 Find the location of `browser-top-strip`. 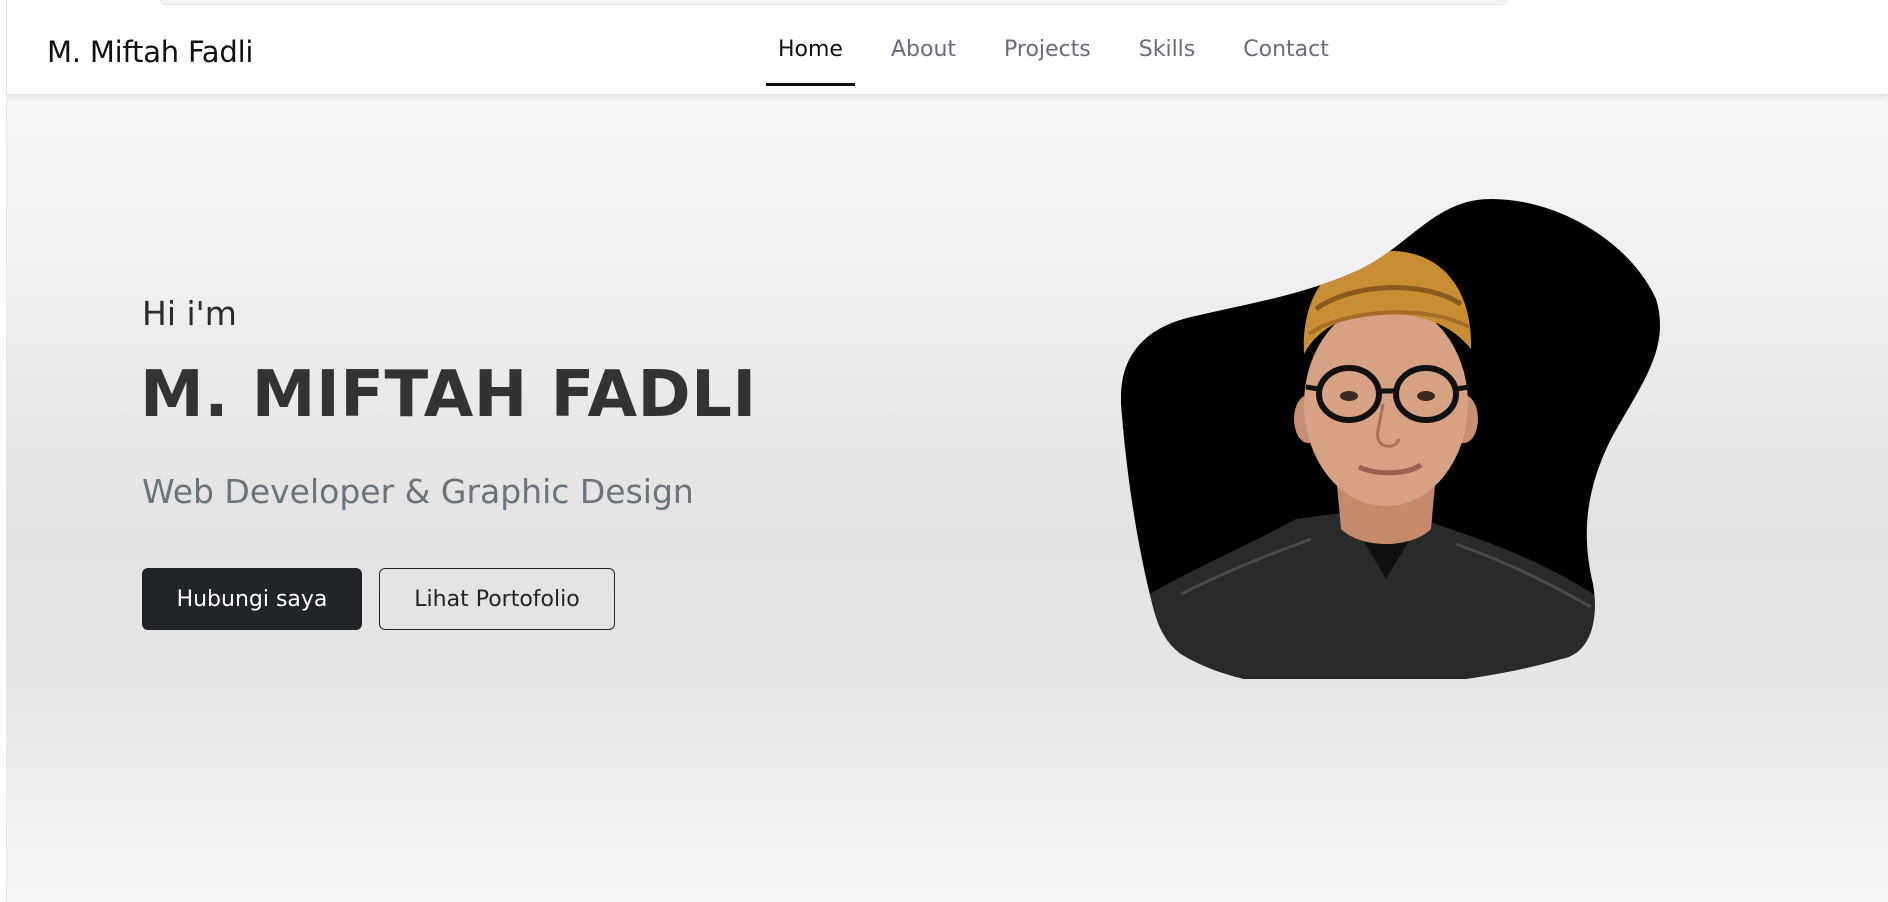

browser-top-strip is located at coordinates (944, 3).